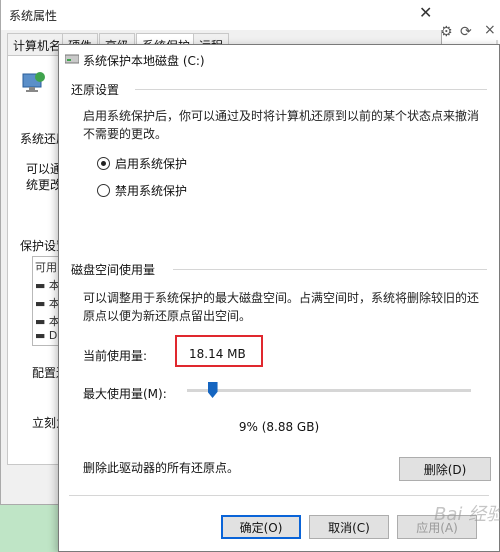 The width and height of the screenshot is (500, 552). What do you see at coordinates (115, 356) in the screenshot?
I see `current-usage-label: 当前使用量:` at bounding box center [115, 356].